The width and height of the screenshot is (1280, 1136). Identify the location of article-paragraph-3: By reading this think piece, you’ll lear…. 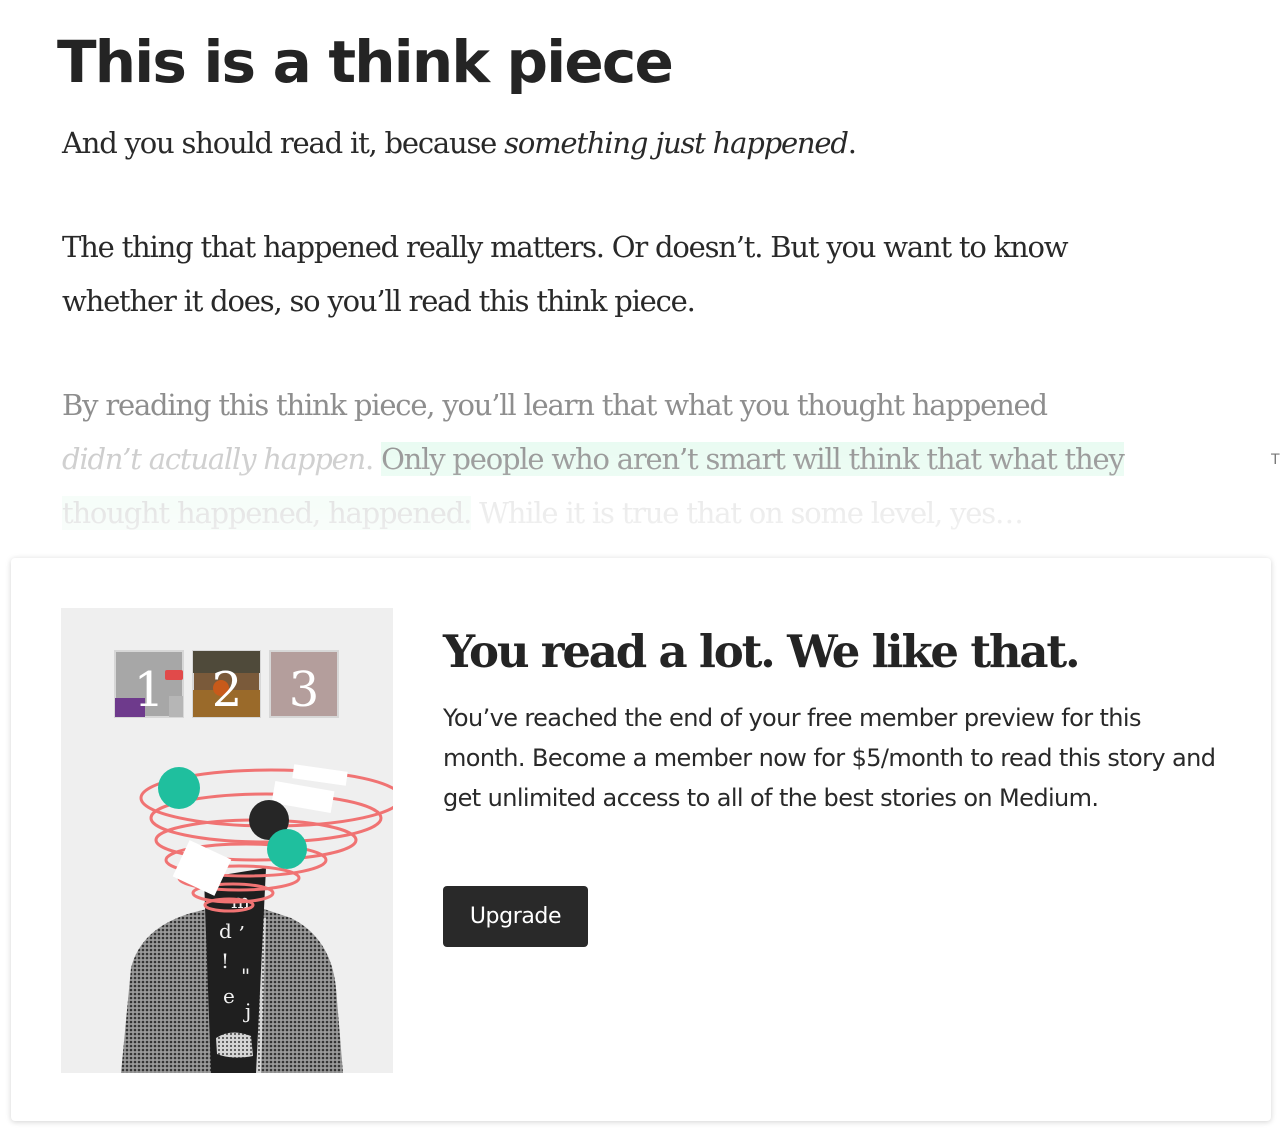
(593, 459).